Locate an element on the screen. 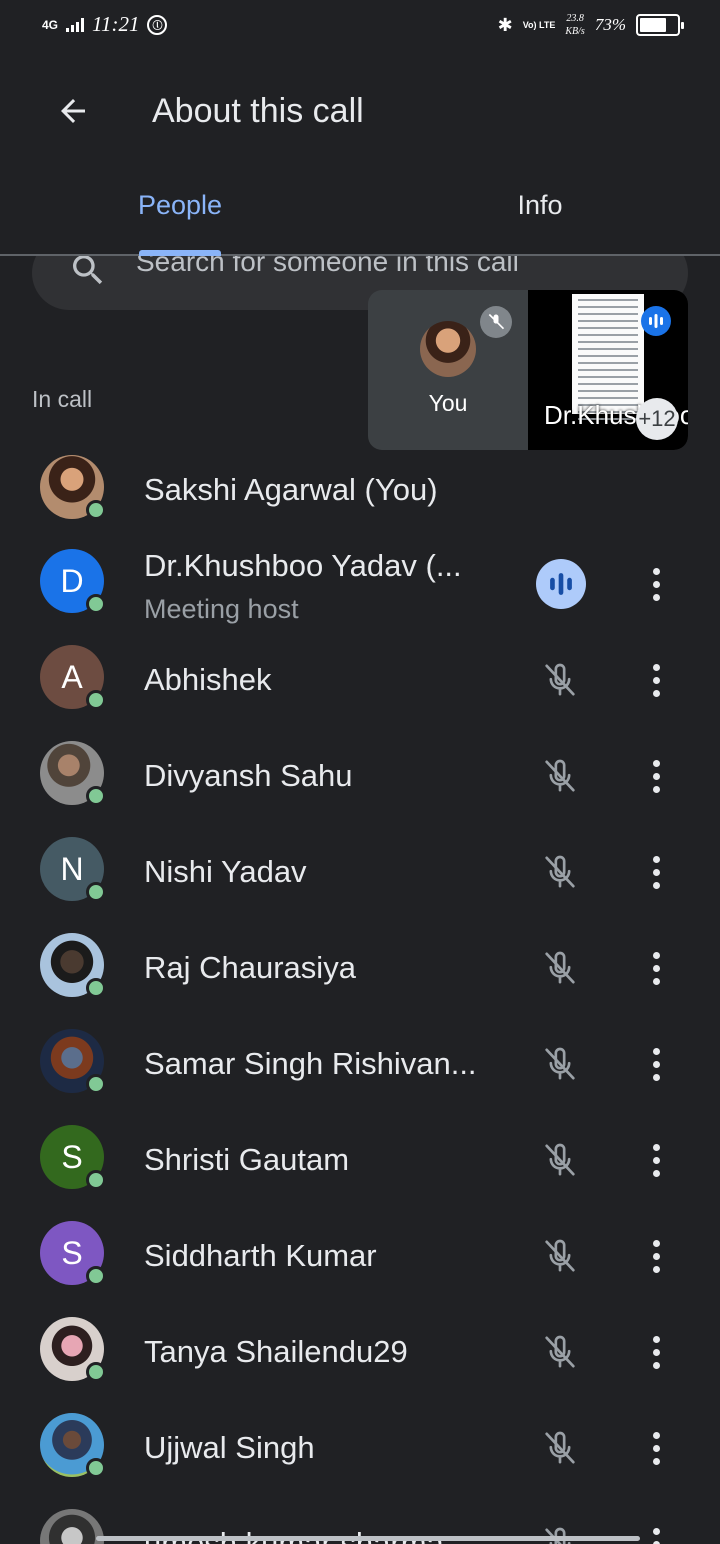 The image size is (720, 1544). battery-icon is located at coordinates (660, 25).